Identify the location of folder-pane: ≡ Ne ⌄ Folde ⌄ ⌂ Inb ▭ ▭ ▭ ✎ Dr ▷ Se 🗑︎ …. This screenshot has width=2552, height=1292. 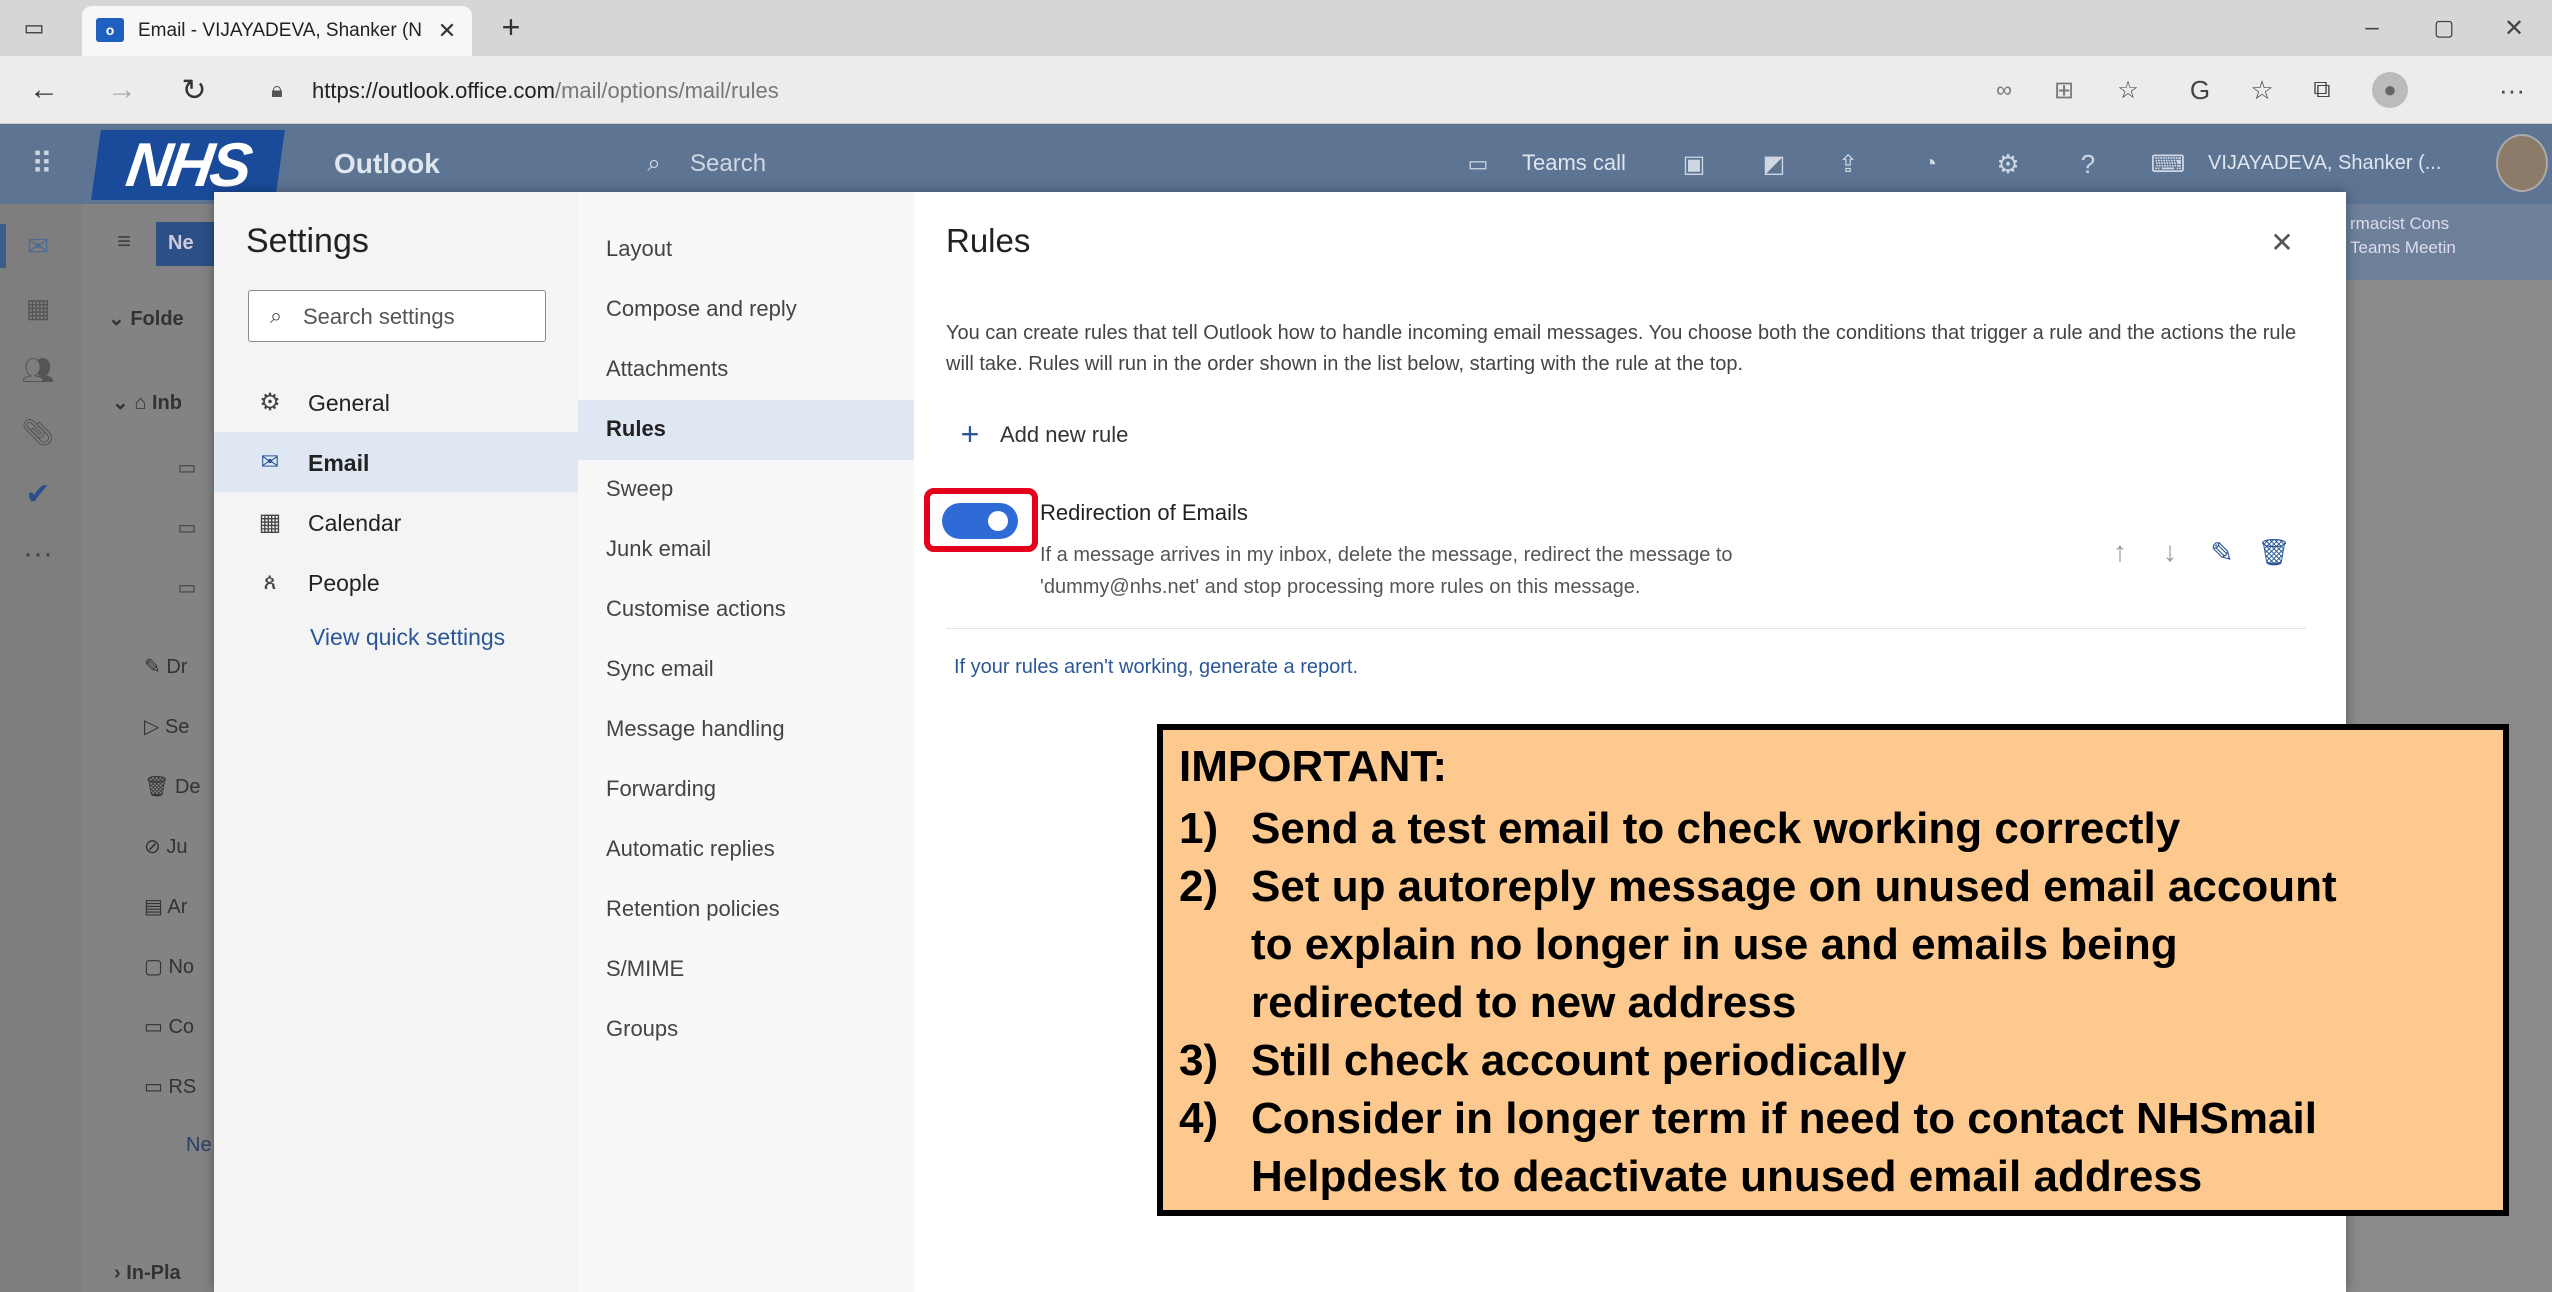
(157, 748).